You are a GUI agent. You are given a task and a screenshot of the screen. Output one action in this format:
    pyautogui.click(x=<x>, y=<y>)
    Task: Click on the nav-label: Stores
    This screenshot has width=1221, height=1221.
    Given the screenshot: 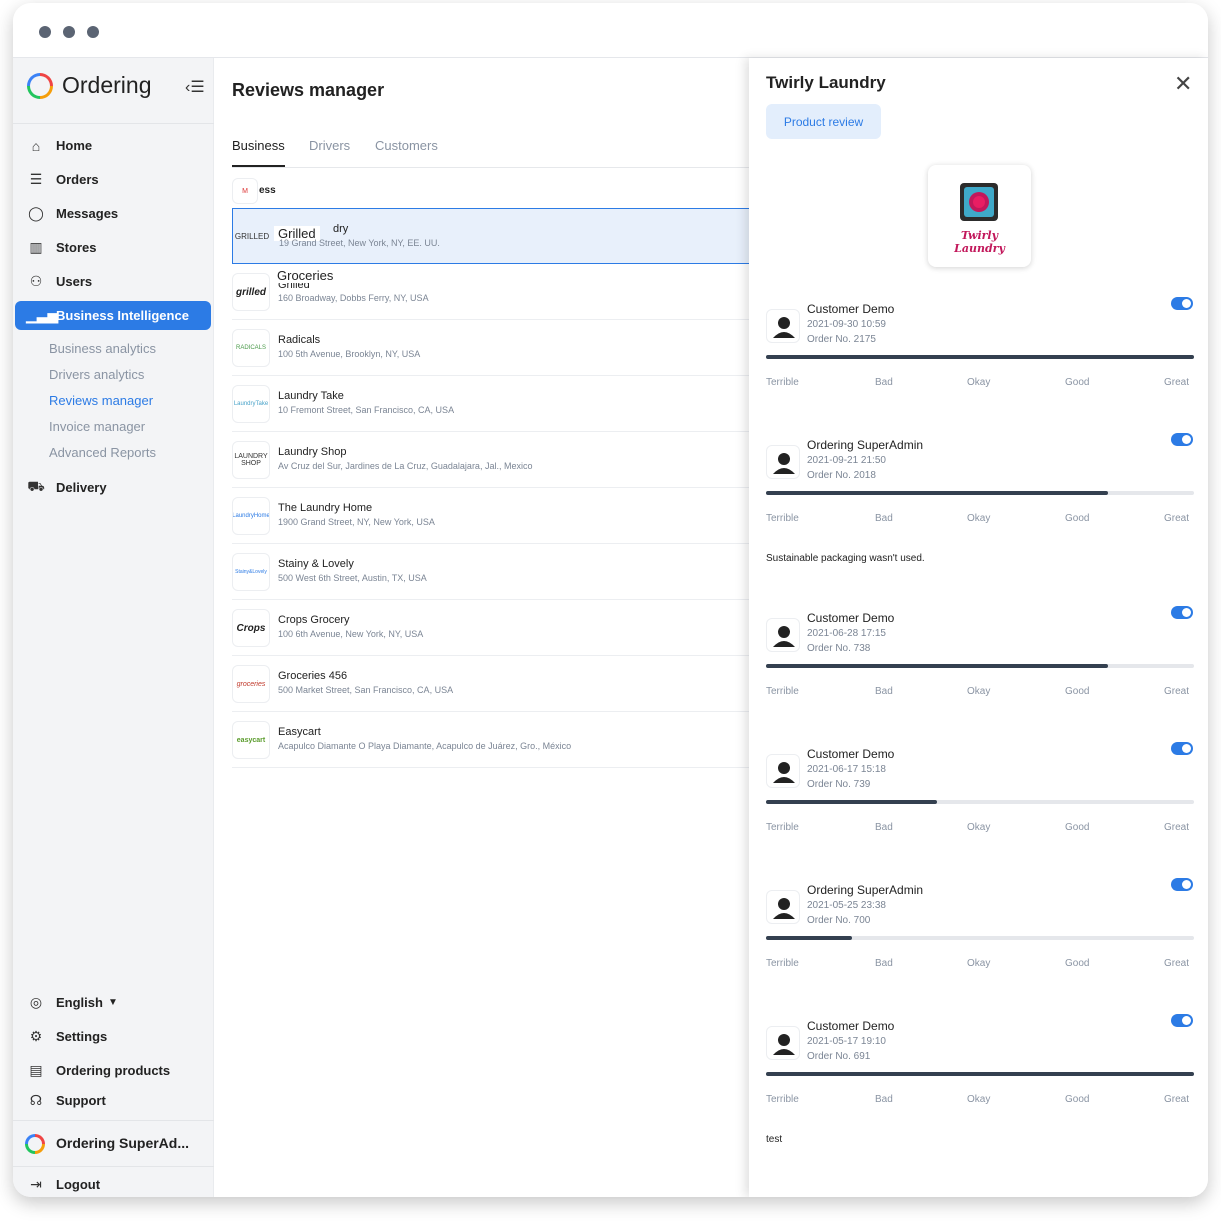 What is the action you would take?
    pyautogui.click(x=76, y=247)
    